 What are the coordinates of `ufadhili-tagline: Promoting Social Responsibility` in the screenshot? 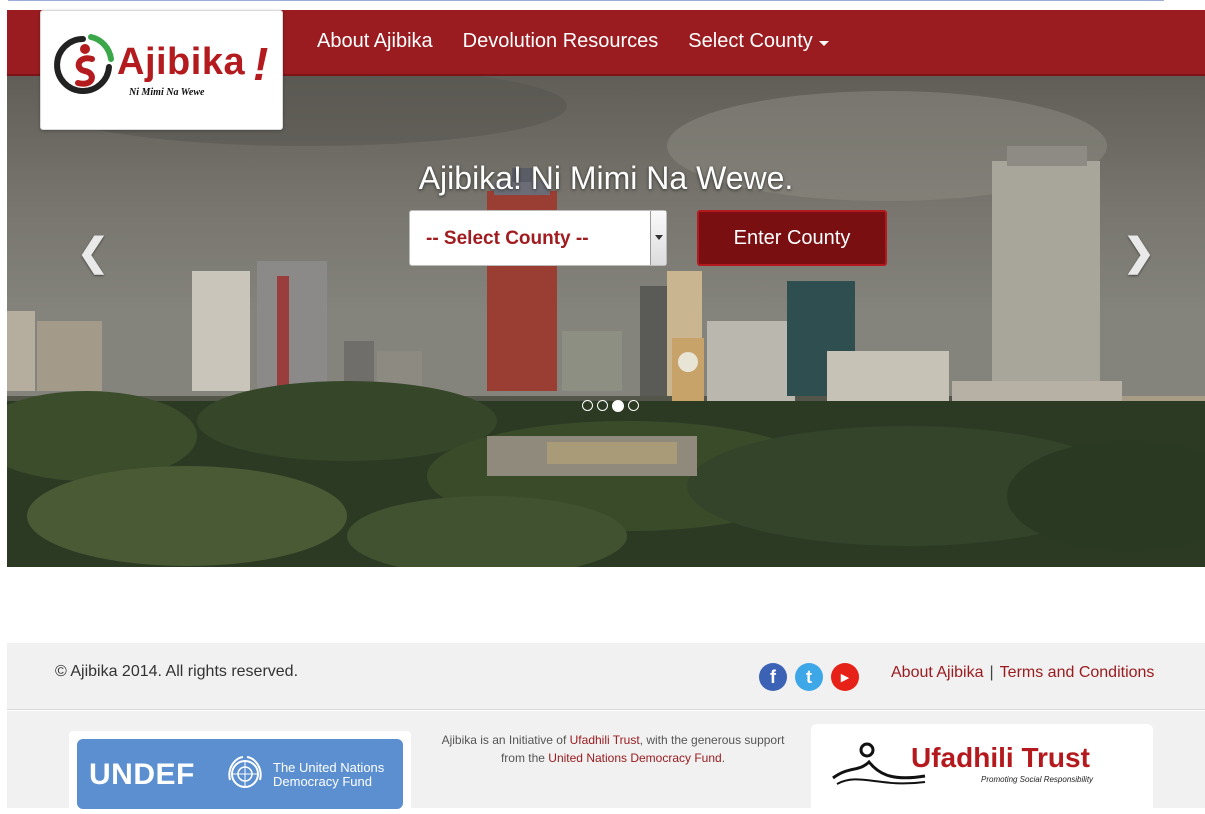 It's located at (1037, 779).